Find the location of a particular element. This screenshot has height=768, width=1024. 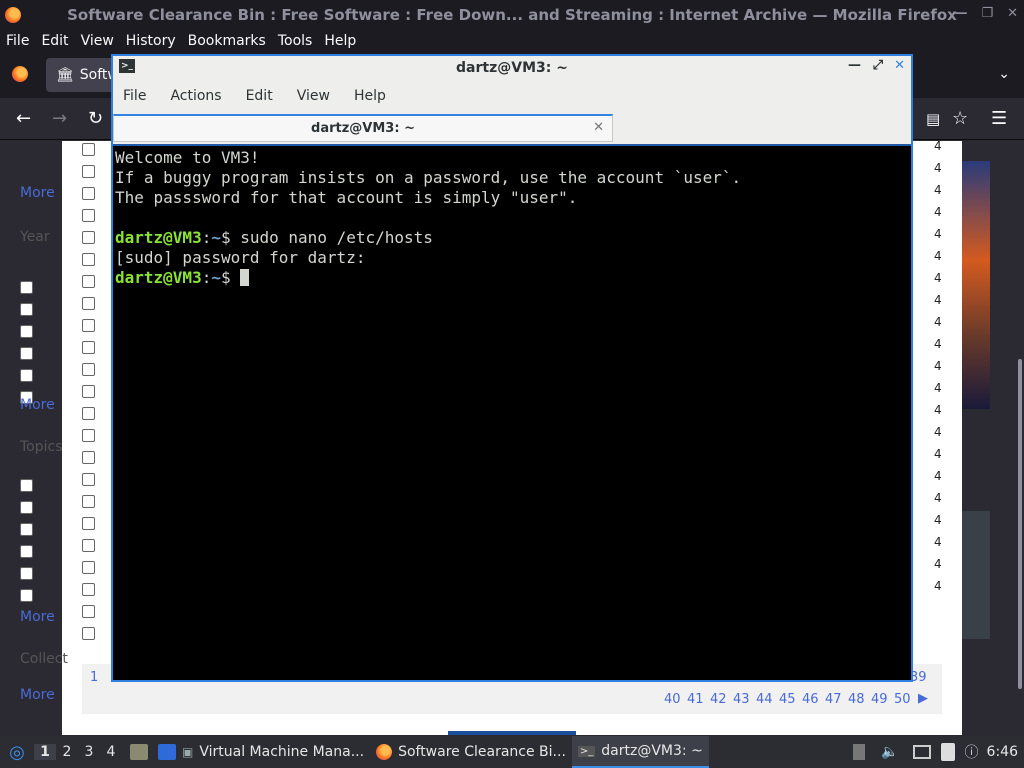

system-tray-upload-icon is located at coordinates (859, 752).